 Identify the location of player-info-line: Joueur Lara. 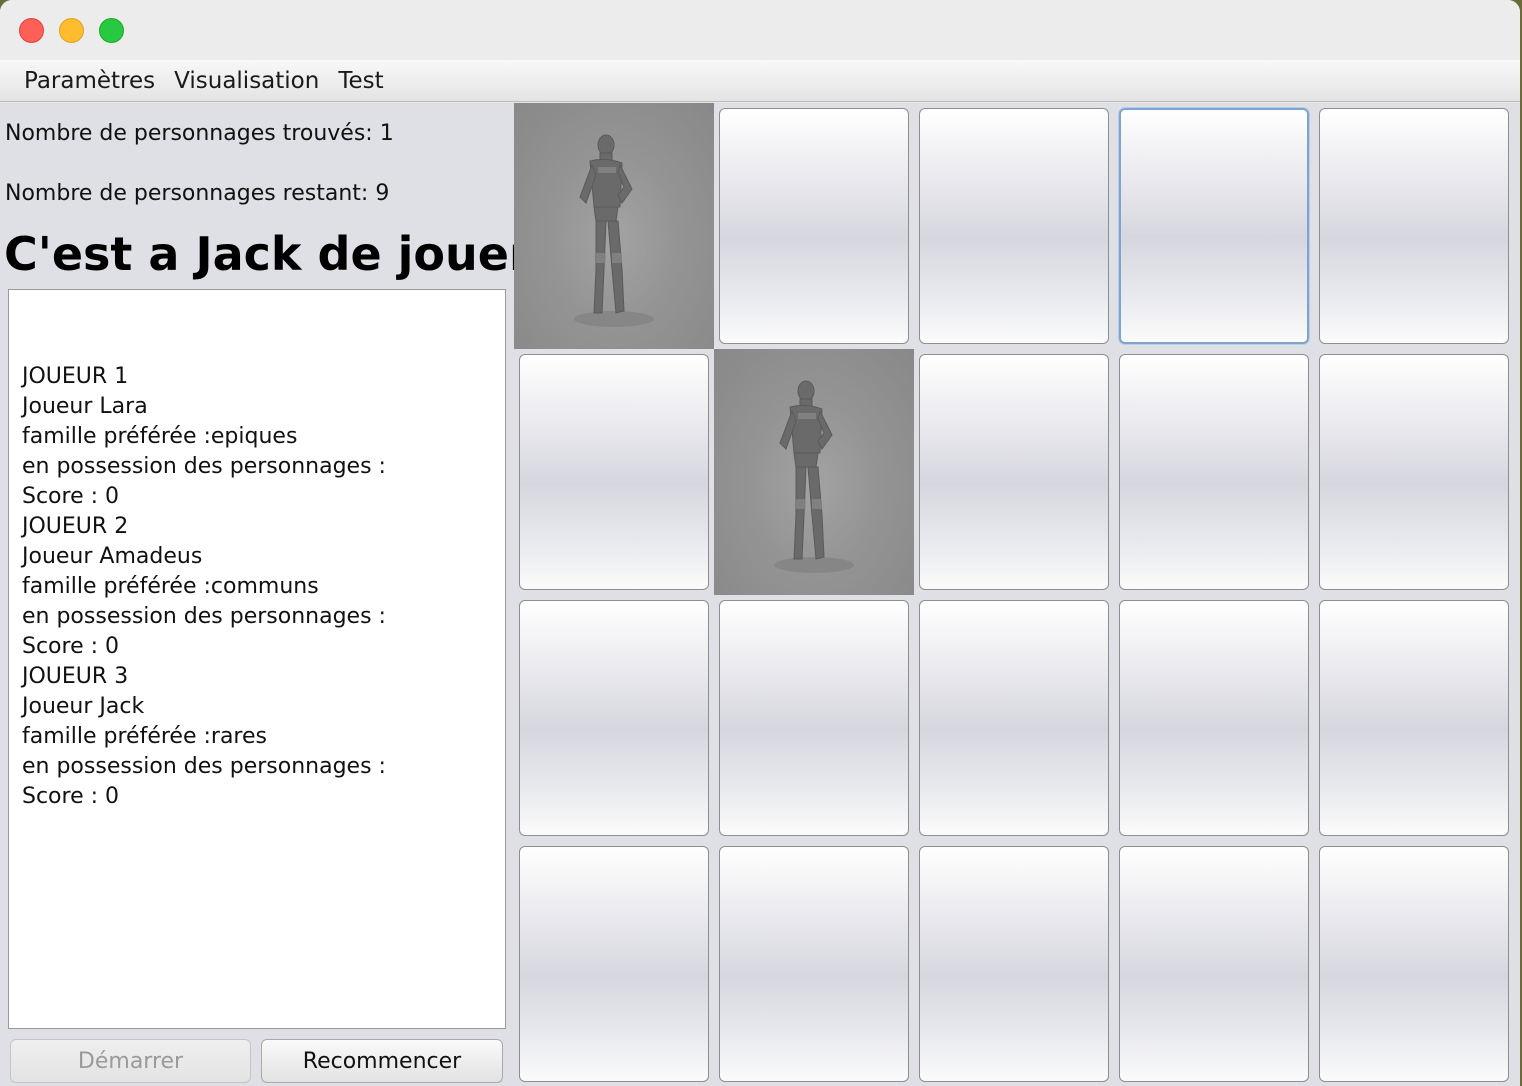
(85, 406).